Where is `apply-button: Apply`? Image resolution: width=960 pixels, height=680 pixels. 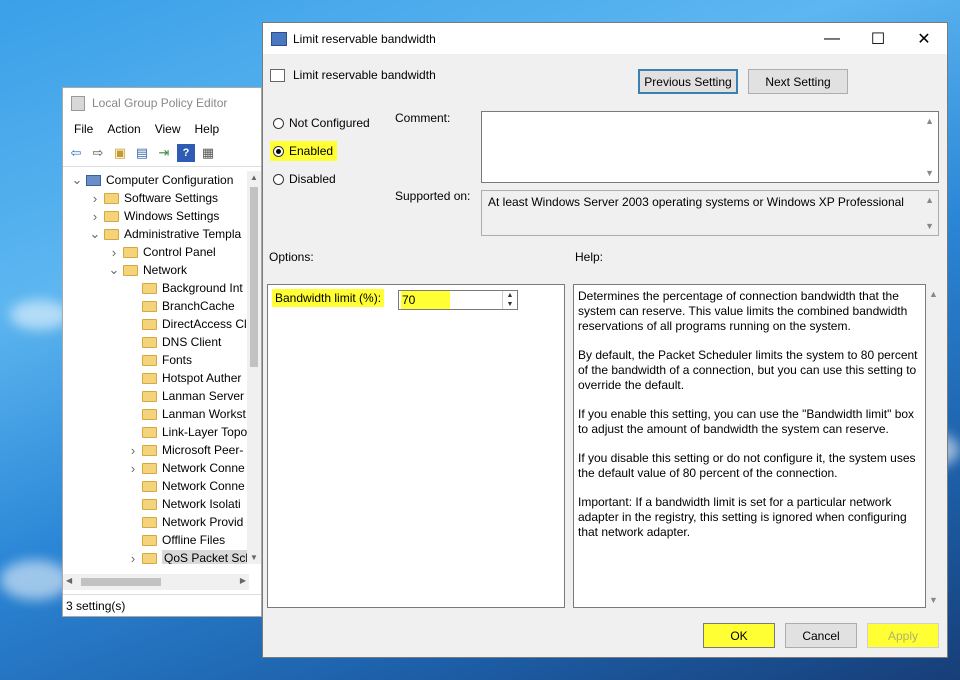
apply-button: Apply is located at coordinates (903, 635).